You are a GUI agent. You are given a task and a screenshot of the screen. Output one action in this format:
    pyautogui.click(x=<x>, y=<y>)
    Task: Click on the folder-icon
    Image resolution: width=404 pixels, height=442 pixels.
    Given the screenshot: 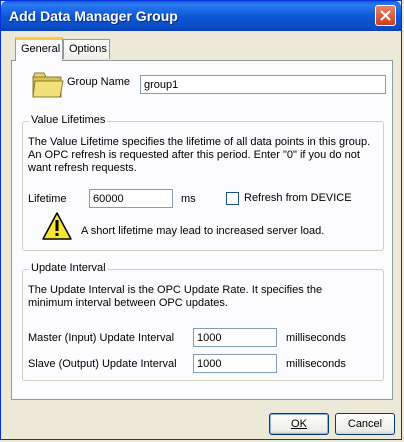 What is the action you would take?
    pyautogui.click(x=48, y=85)
    